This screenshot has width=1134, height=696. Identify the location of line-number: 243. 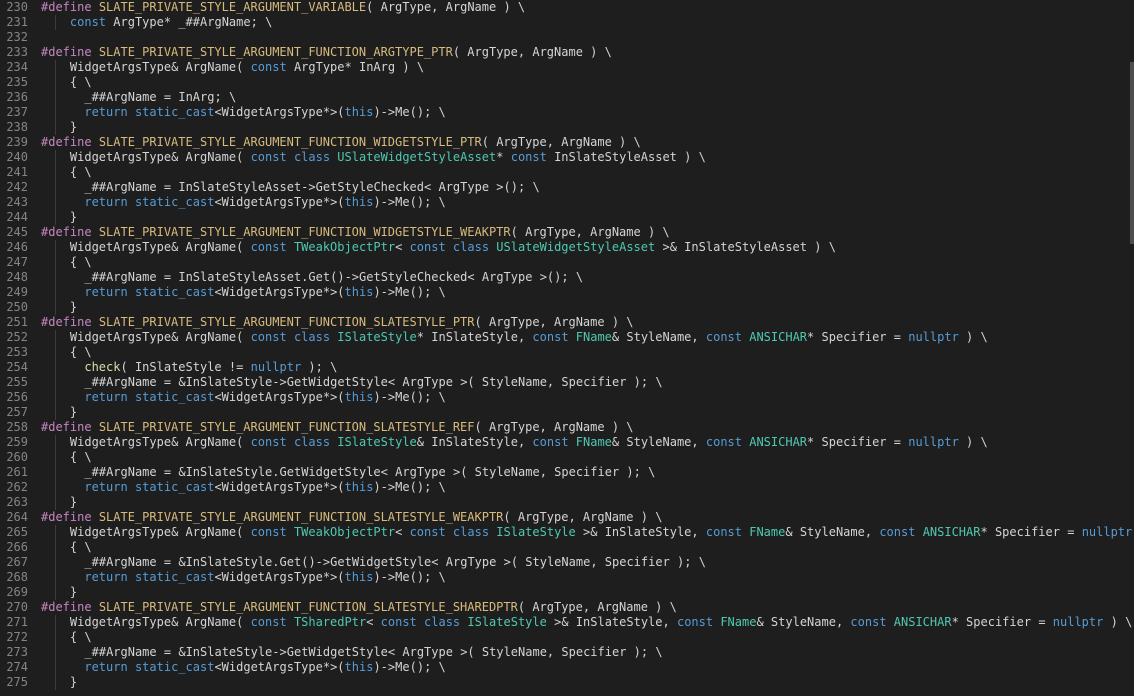
(17, 202).